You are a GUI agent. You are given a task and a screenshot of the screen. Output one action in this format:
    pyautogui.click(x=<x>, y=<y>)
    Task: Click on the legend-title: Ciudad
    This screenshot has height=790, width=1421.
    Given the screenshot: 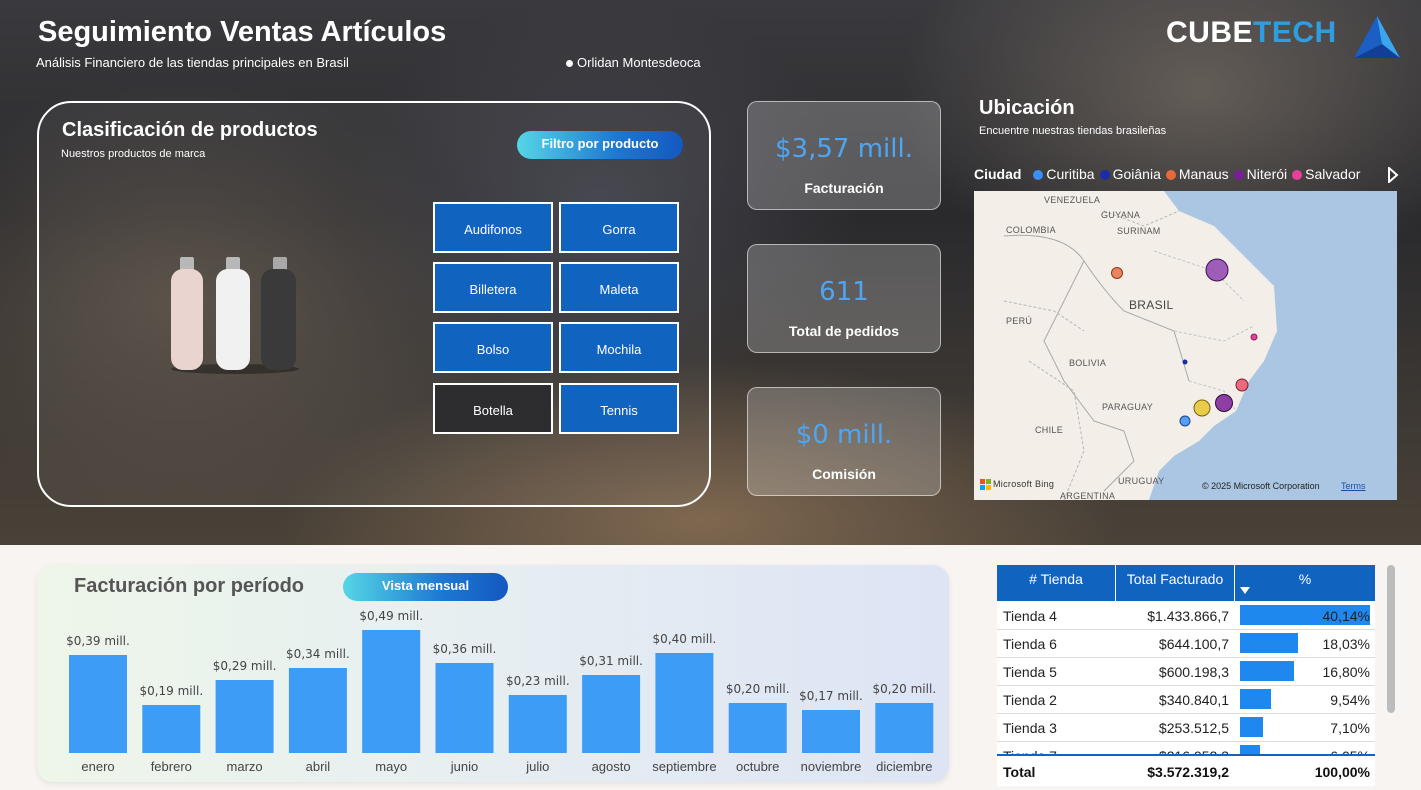 What is the action you would take?
    pyautogui.click(x=998, y=174)
    